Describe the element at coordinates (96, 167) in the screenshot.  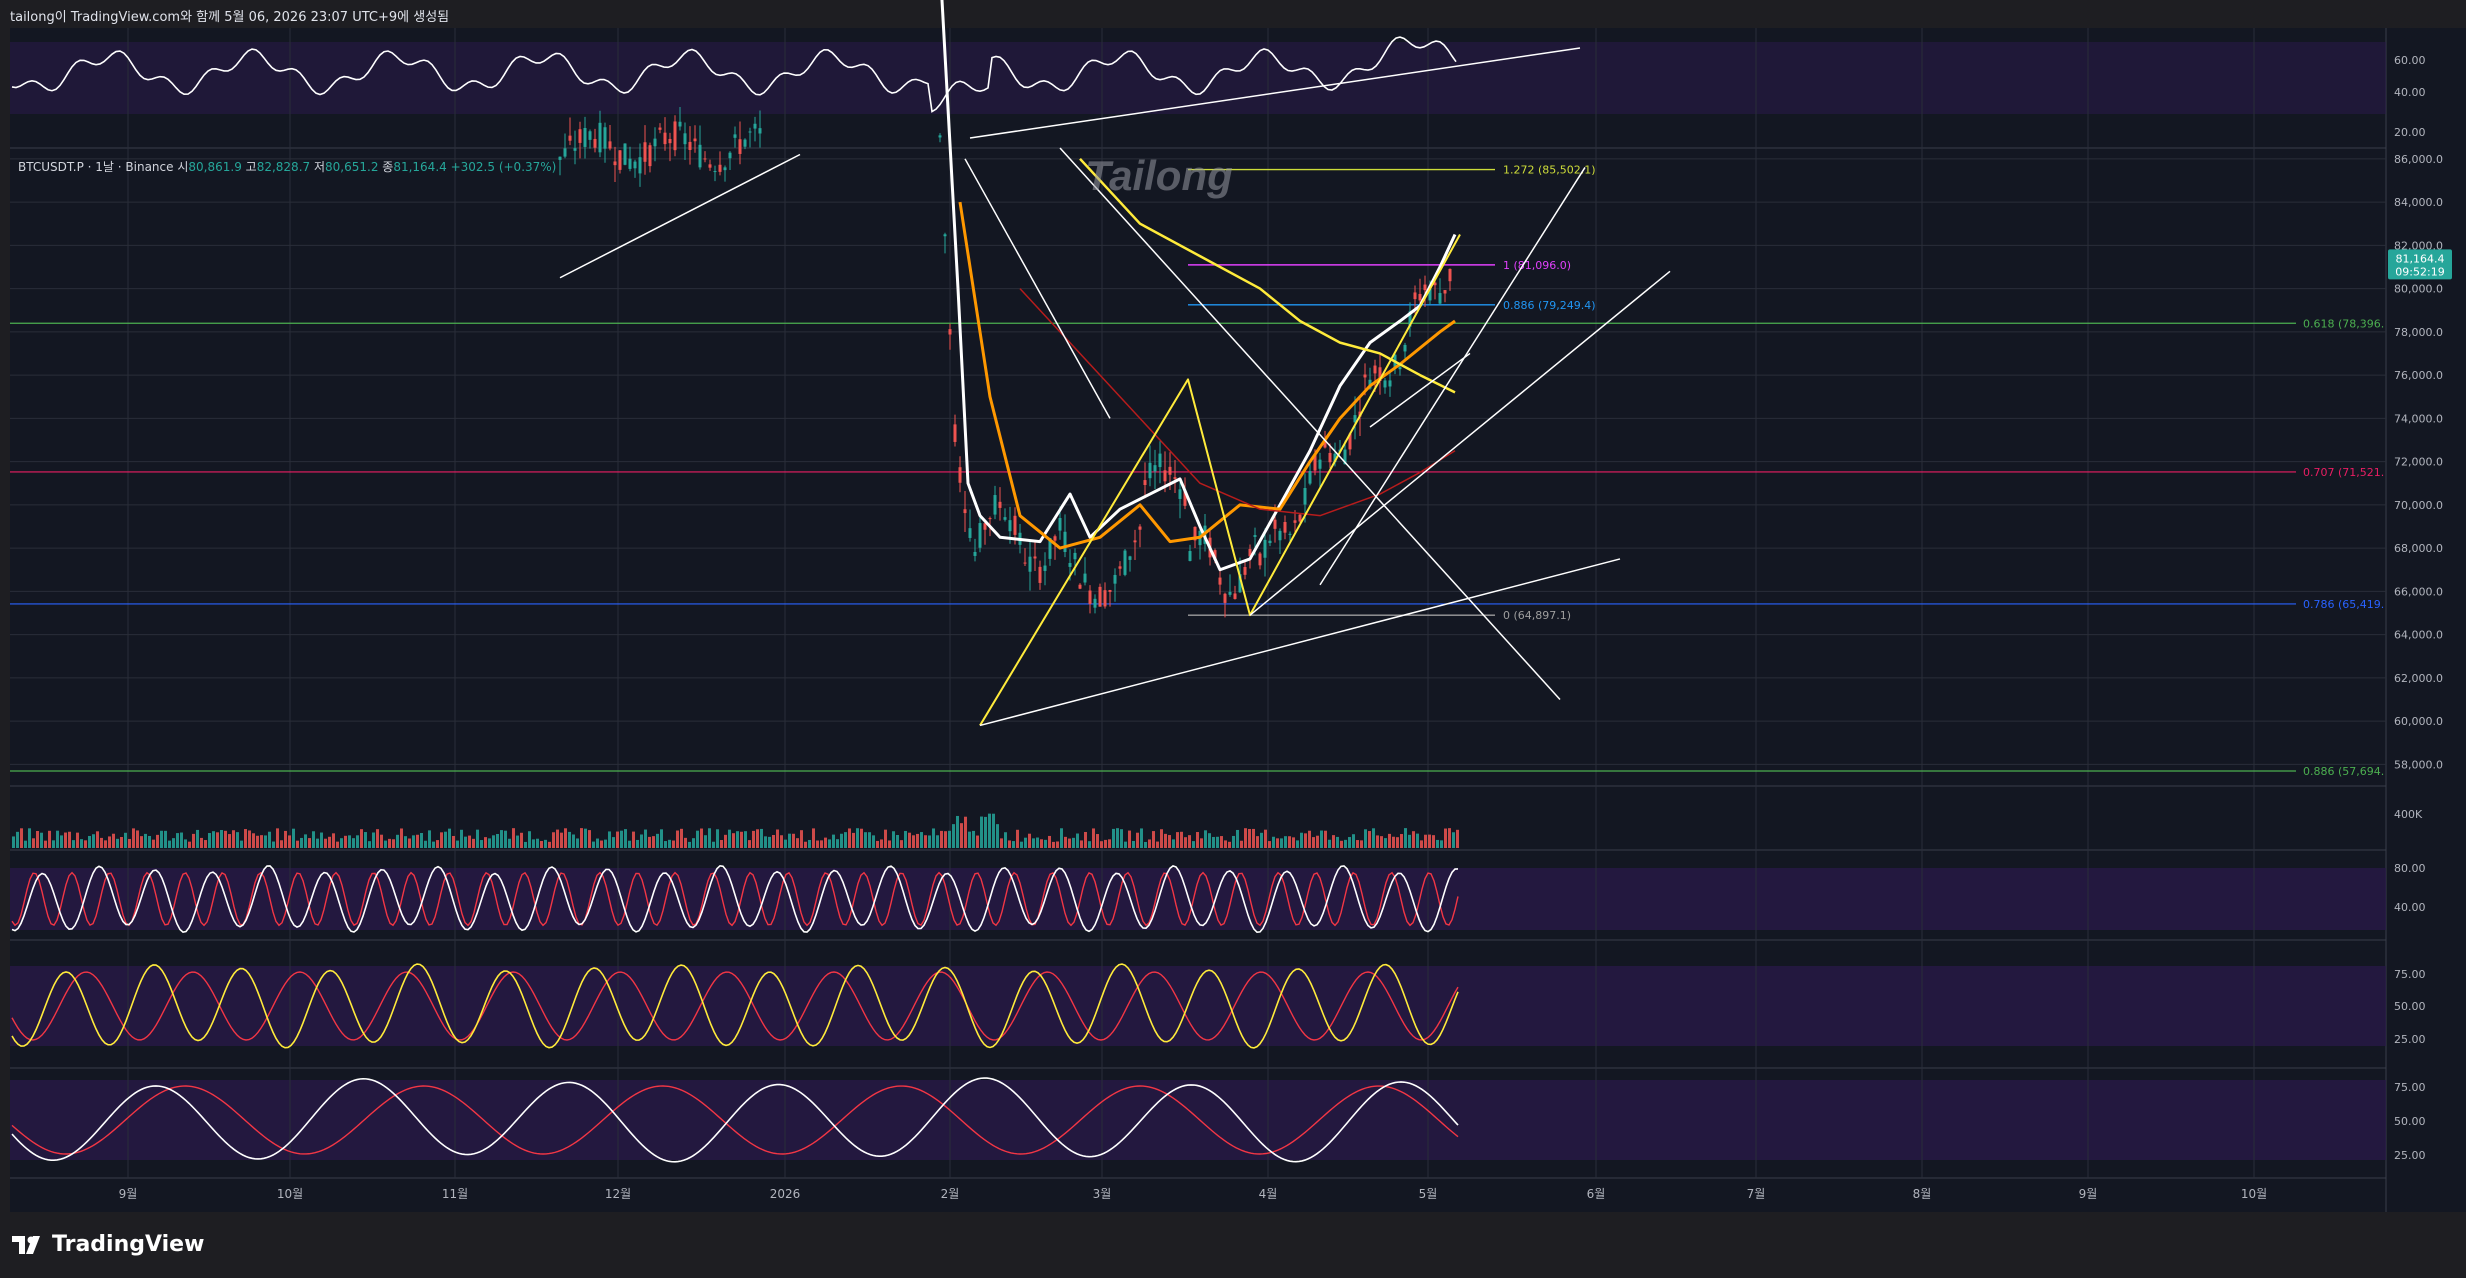
I see `symbol-name: BTCUSDT.P · 1날 · Binance` at that location.